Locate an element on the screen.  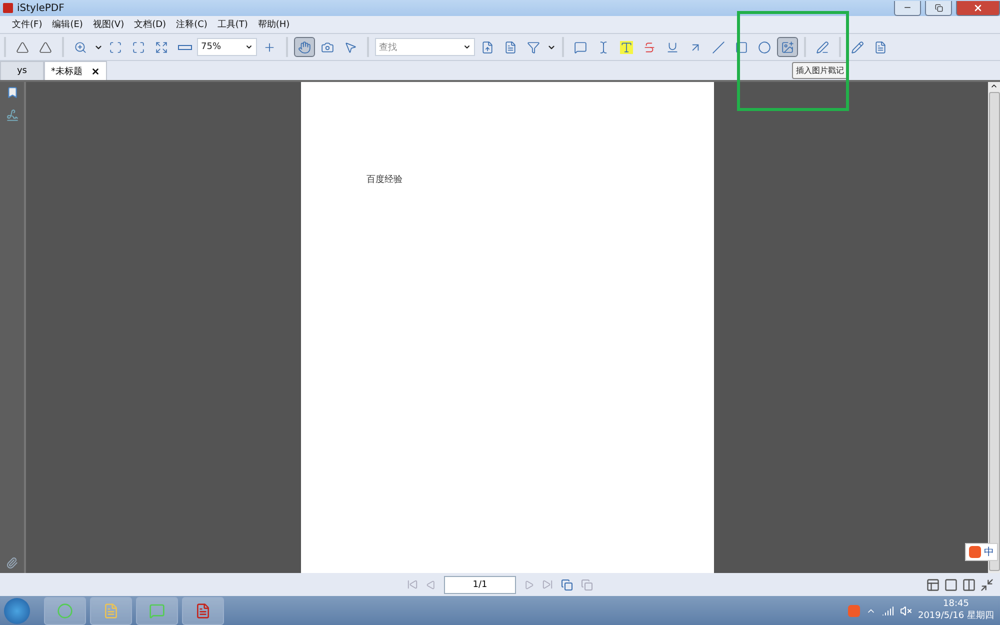
clock-time: 18:45 is located at coordinates (956, 604).